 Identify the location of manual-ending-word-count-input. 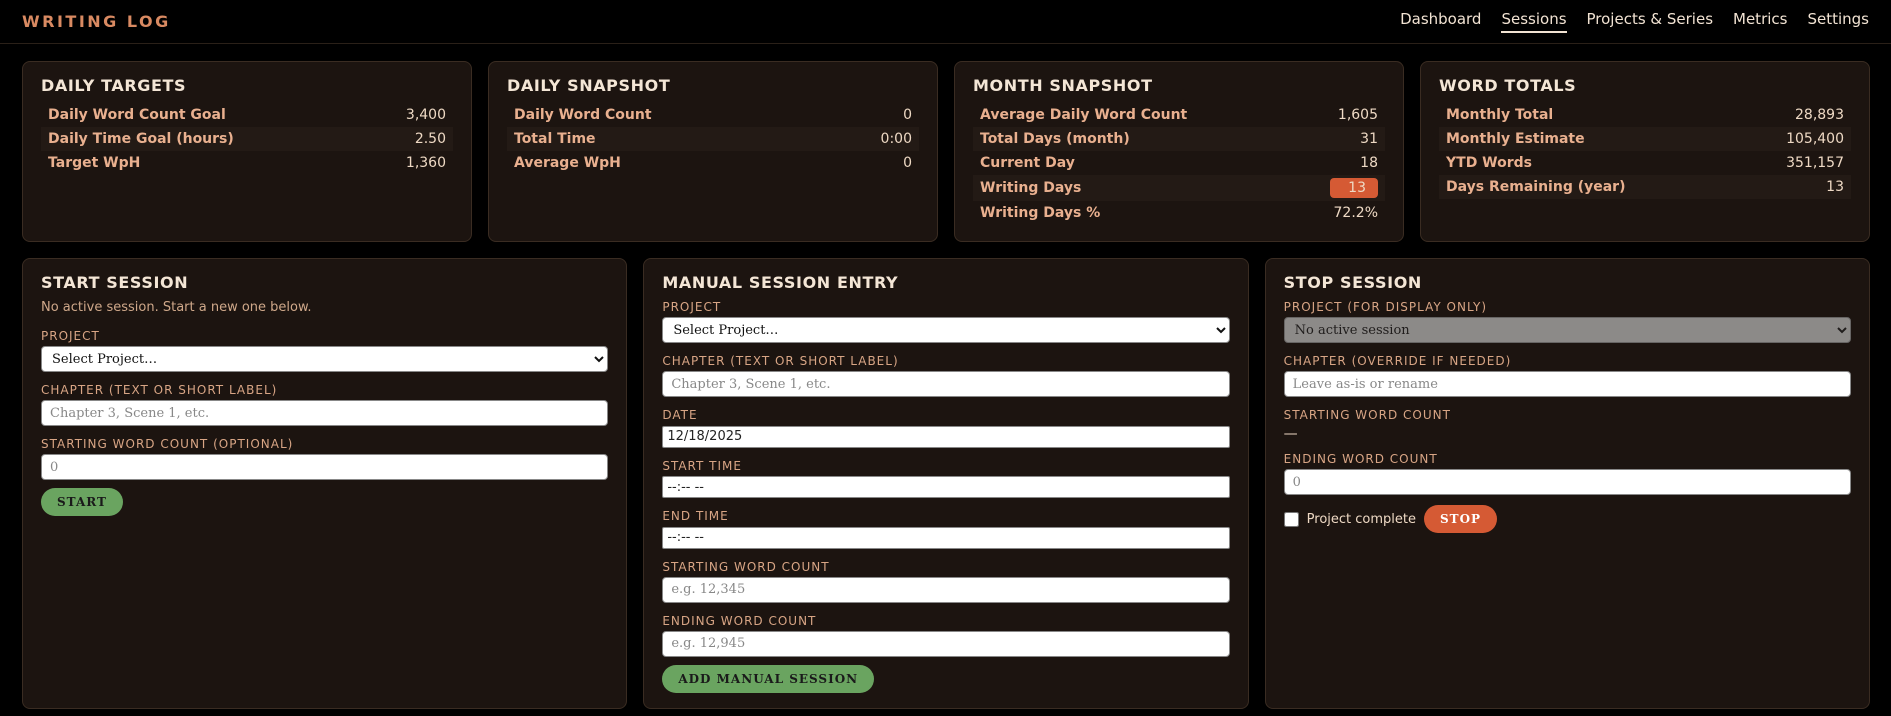
(946, 643).